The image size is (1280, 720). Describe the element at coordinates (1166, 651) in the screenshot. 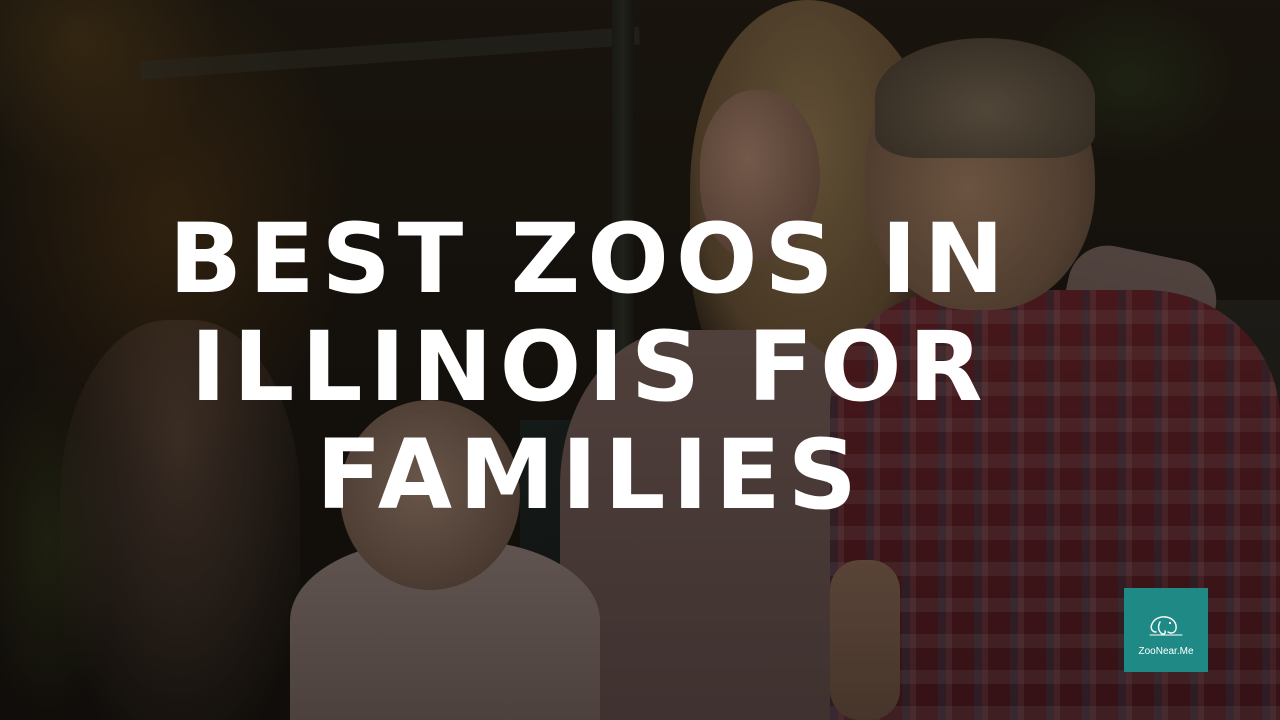

I see `logo-text: ZooNear.Me` at that location.